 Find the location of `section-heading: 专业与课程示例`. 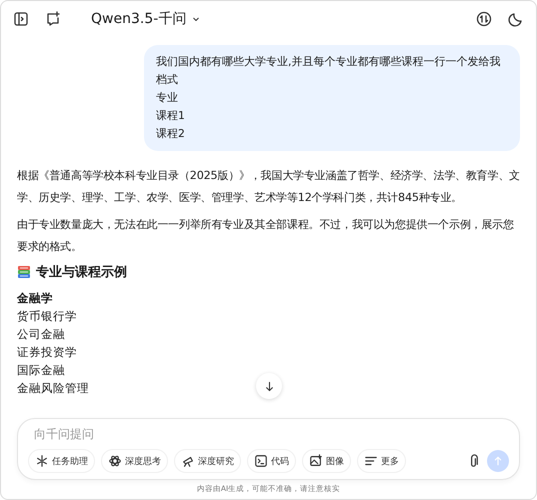

section-heading: 专业与课程示例 is located at coordinates (81, 272).